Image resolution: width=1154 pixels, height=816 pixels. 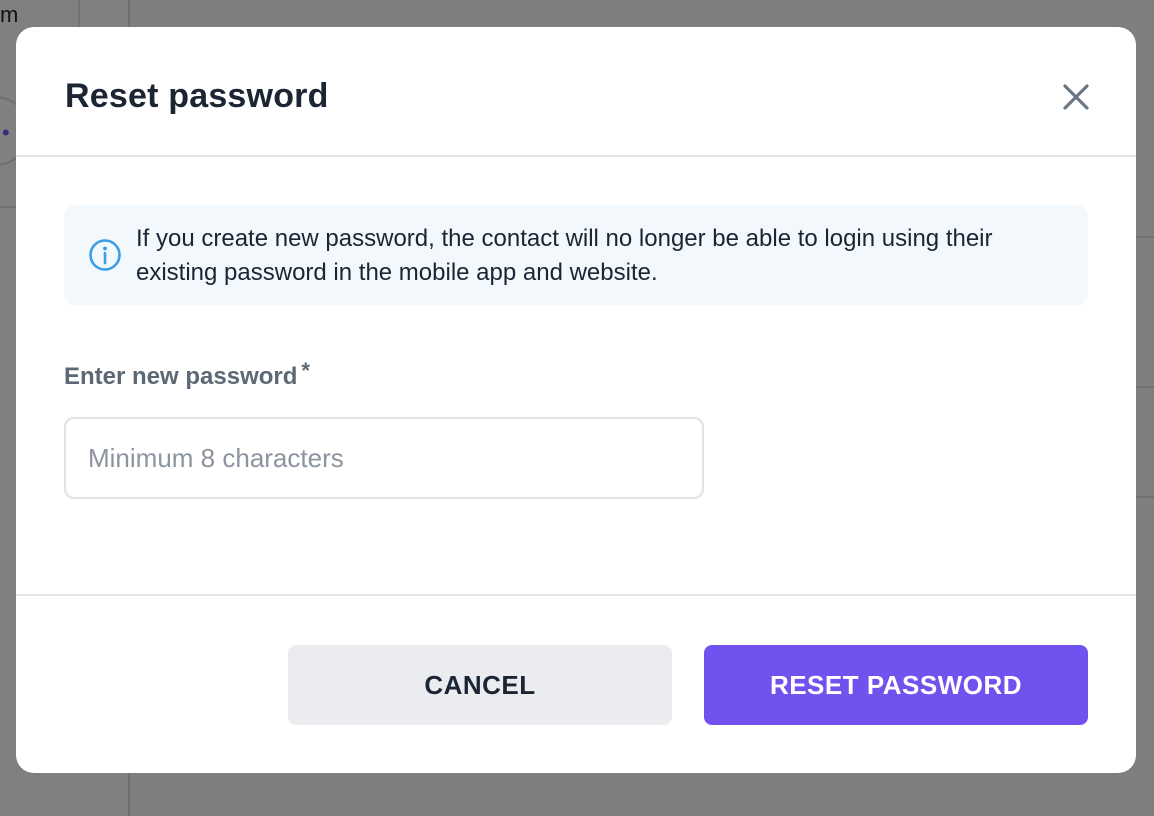 I want to click on info-icon, so click(x=105, y=255).